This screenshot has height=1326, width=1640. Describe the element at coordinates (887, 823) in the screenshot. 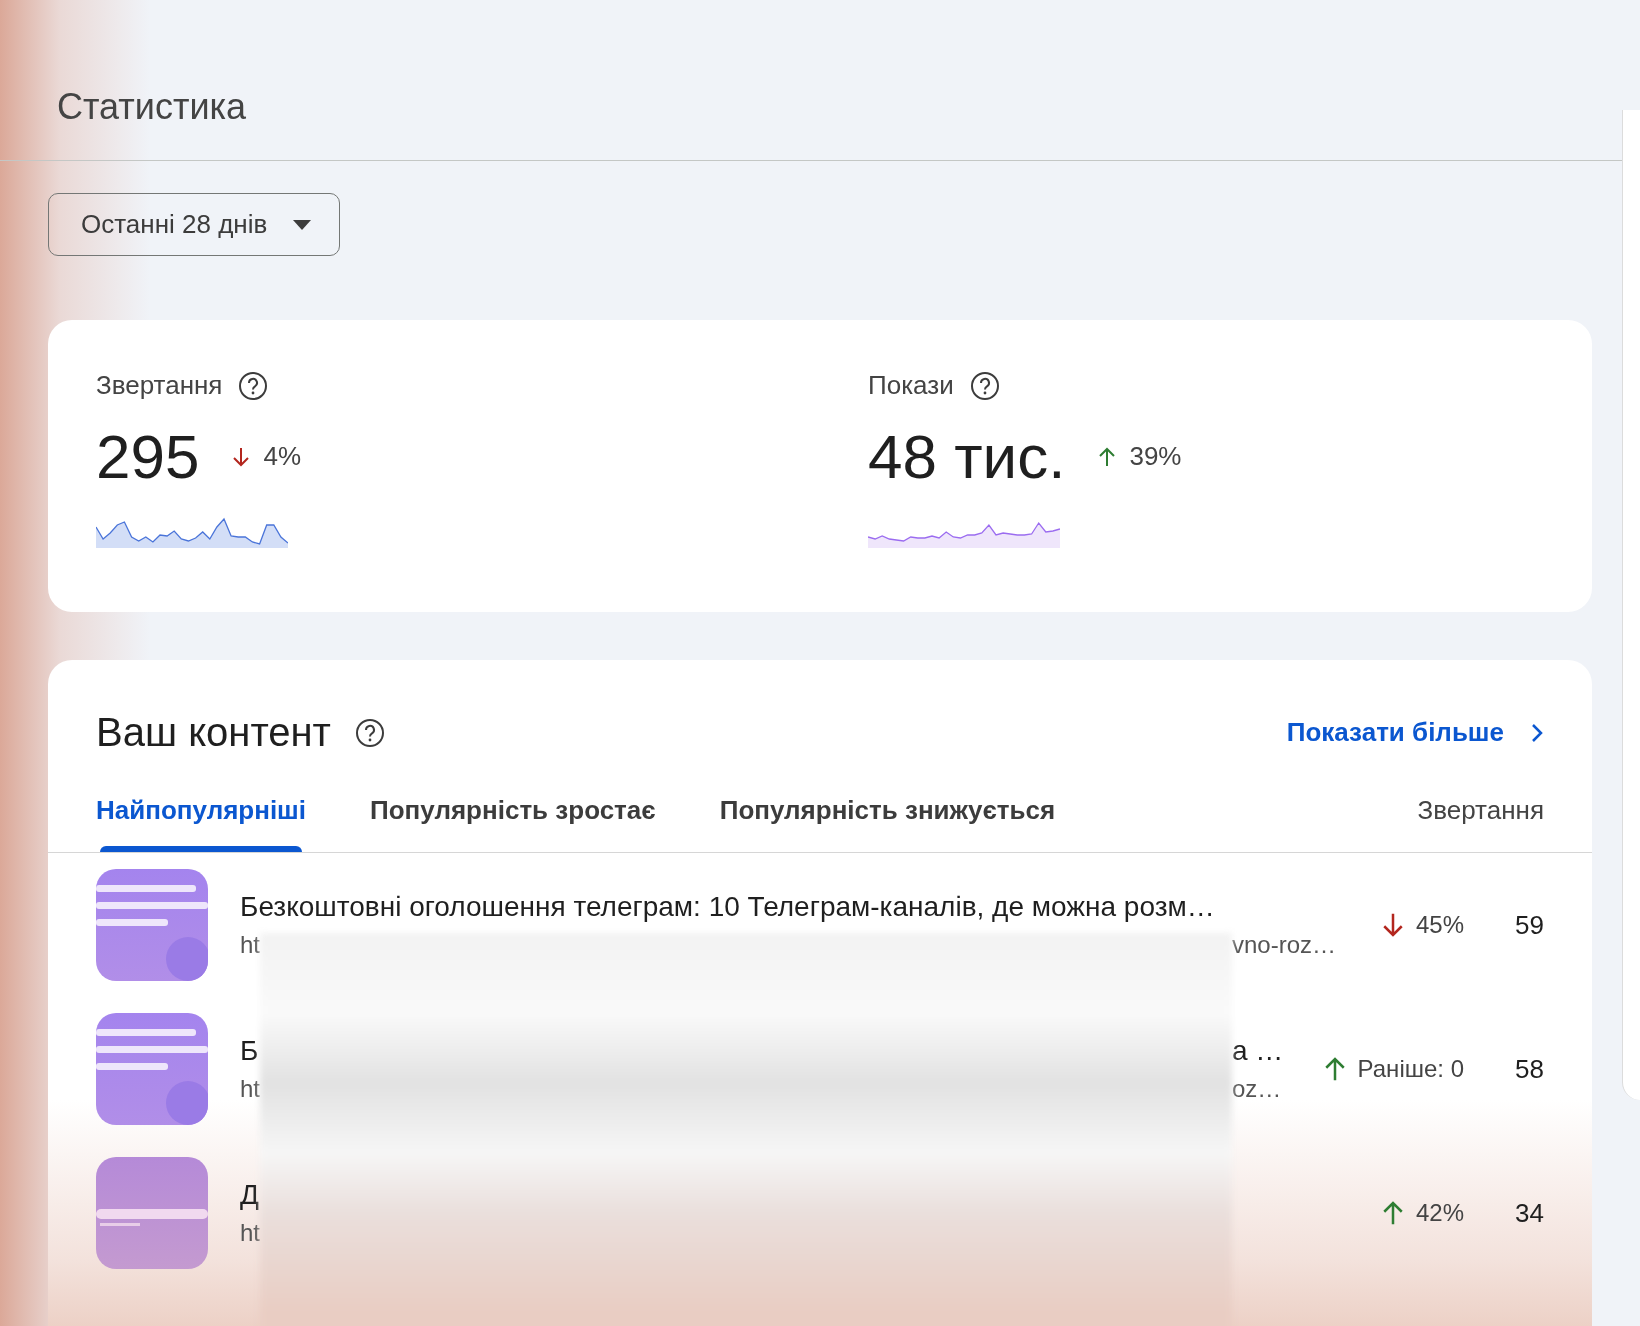

I see `tab: Популярність знижується` at that location.